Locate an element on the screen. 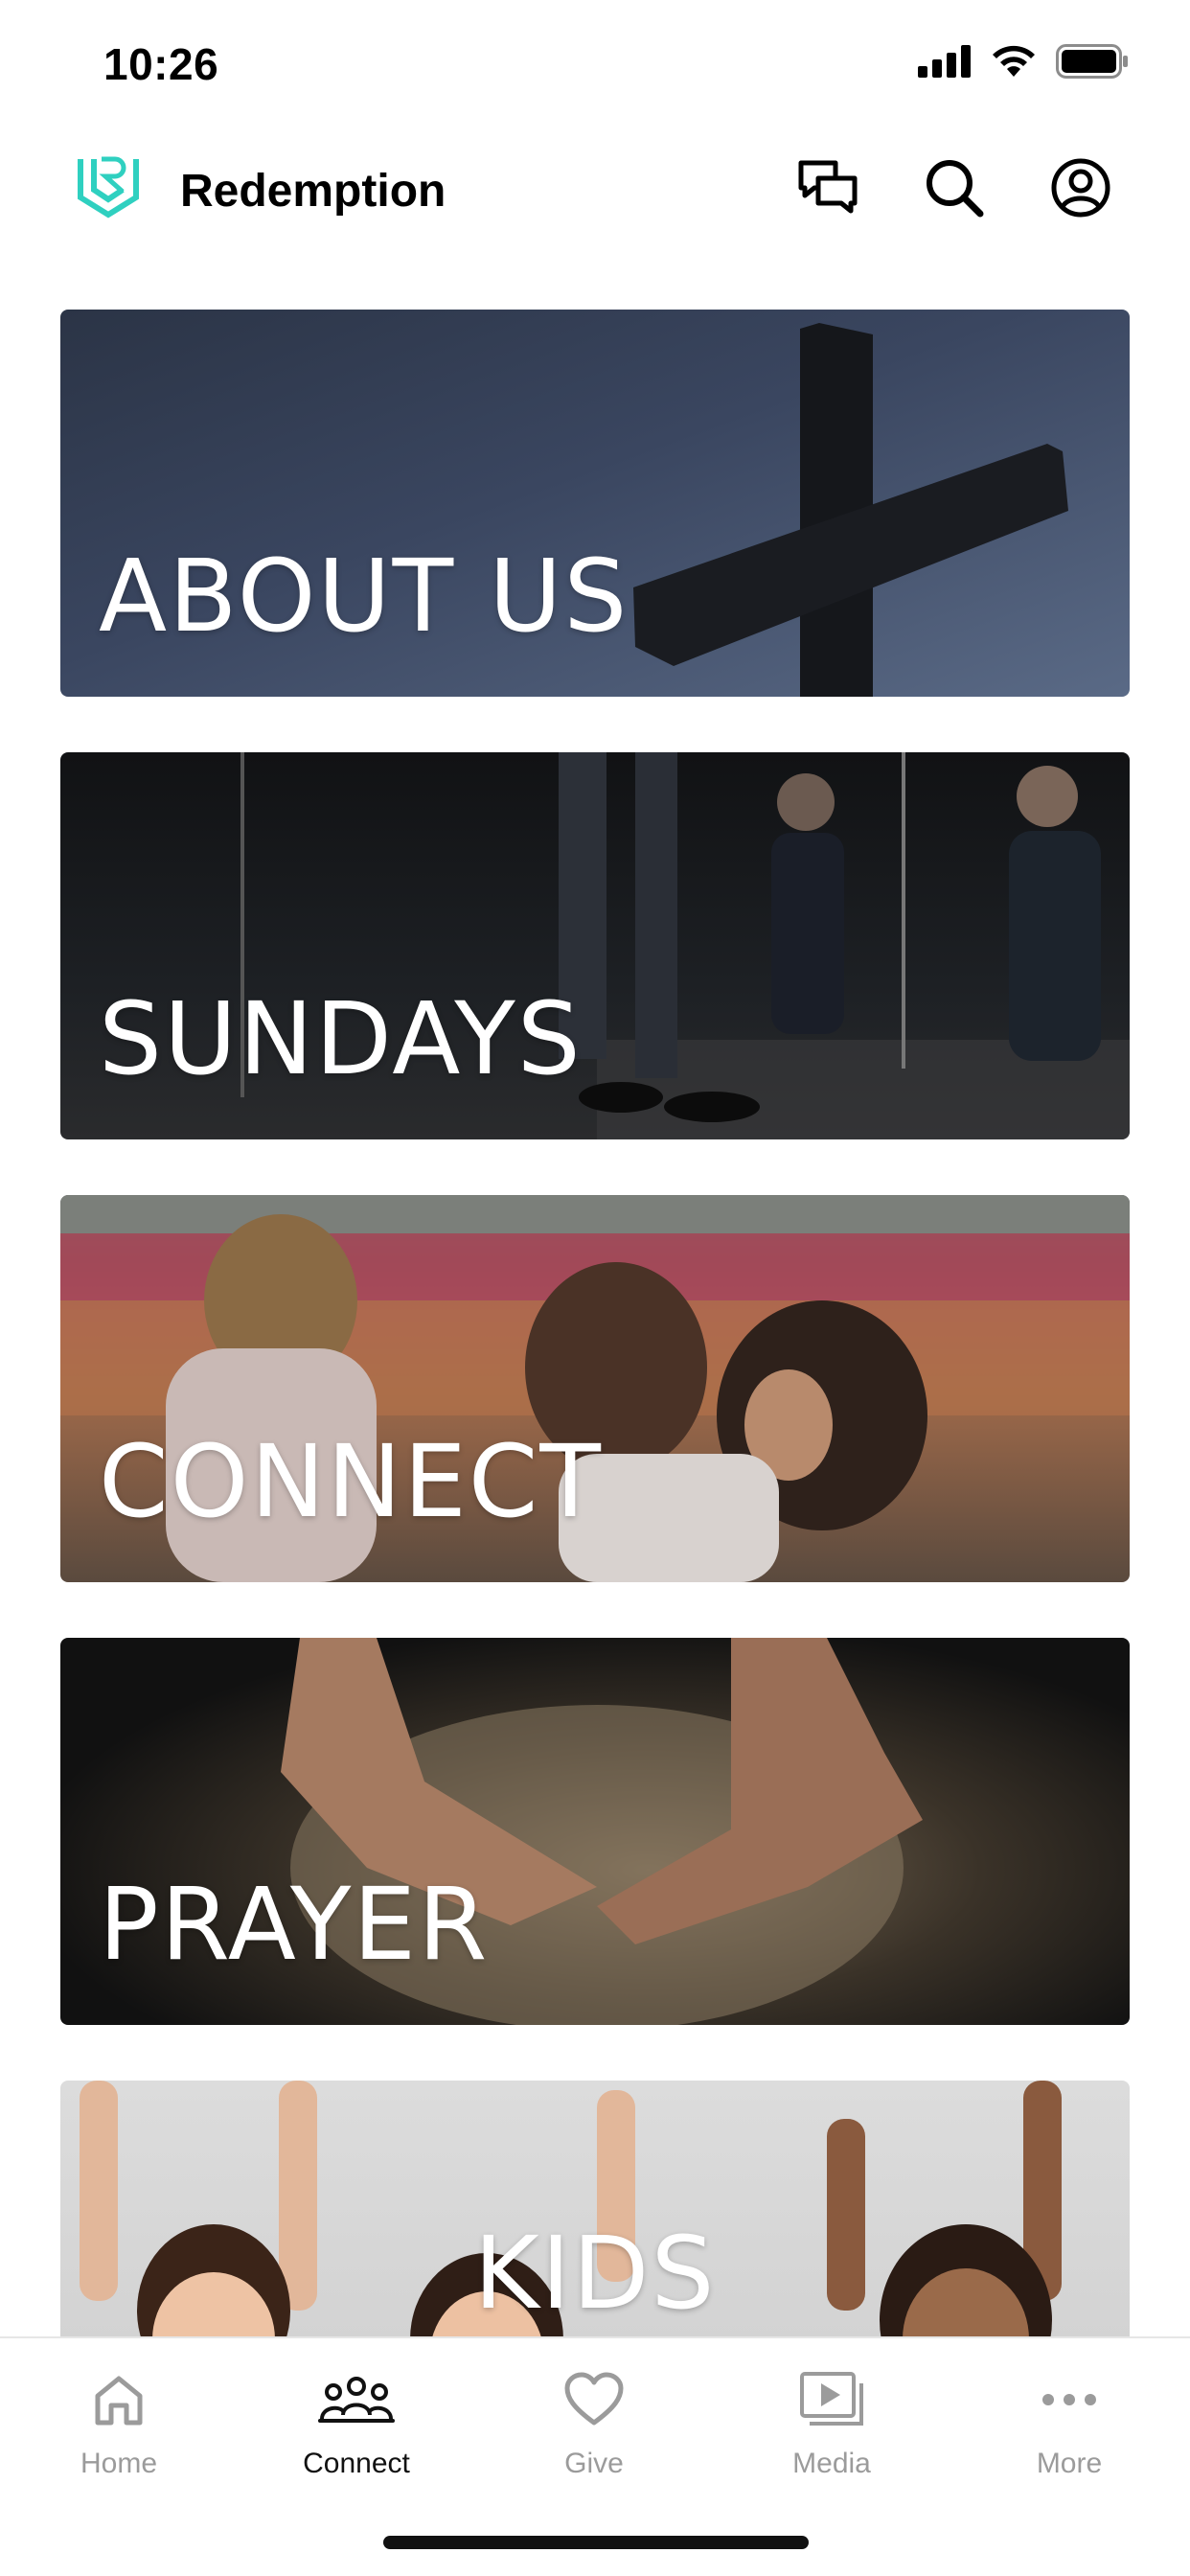 The image size is (1190, 2576). tab-more: More is located at coordinates (1069, 2420).